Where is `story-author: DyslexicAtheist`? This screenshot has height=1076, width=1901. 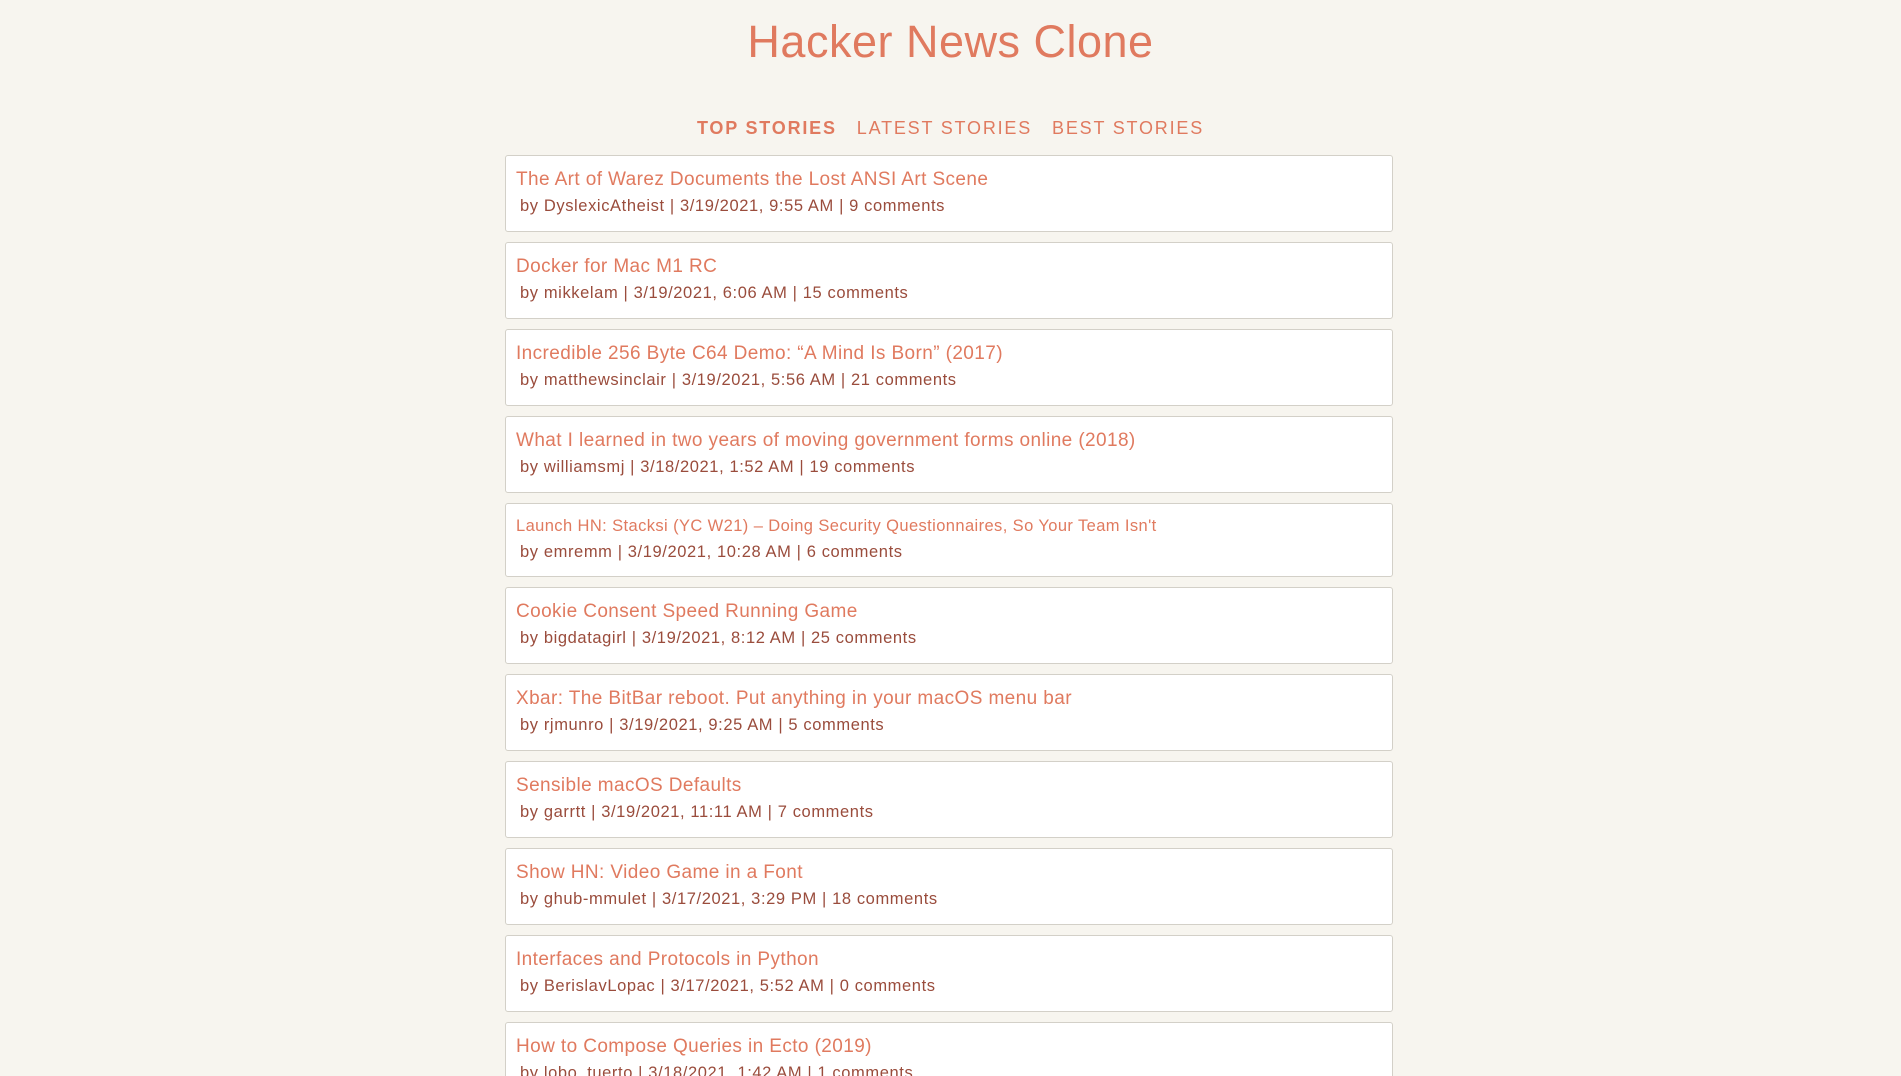 story-author: DyslexicAtheist is located at coordinates (604, 206).